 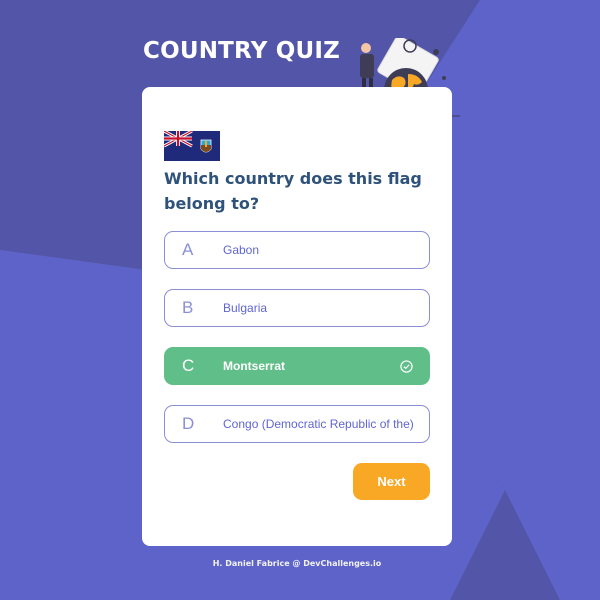 I want to click on option-a: A Gabon, so click(x=297, y=250).